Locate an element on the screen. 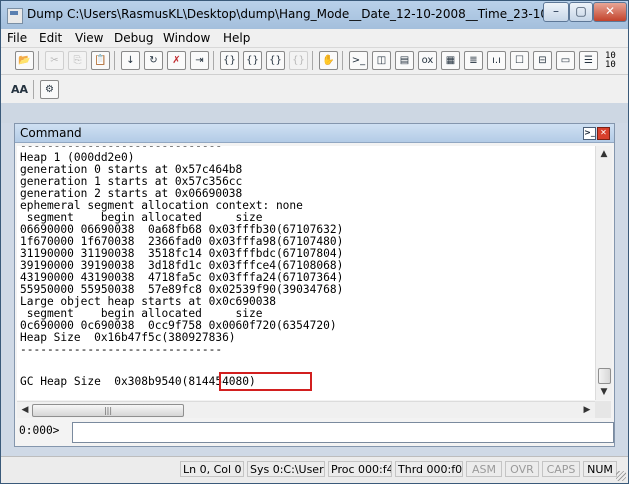  close-button: ✕ is located at coordinates (610, 12).